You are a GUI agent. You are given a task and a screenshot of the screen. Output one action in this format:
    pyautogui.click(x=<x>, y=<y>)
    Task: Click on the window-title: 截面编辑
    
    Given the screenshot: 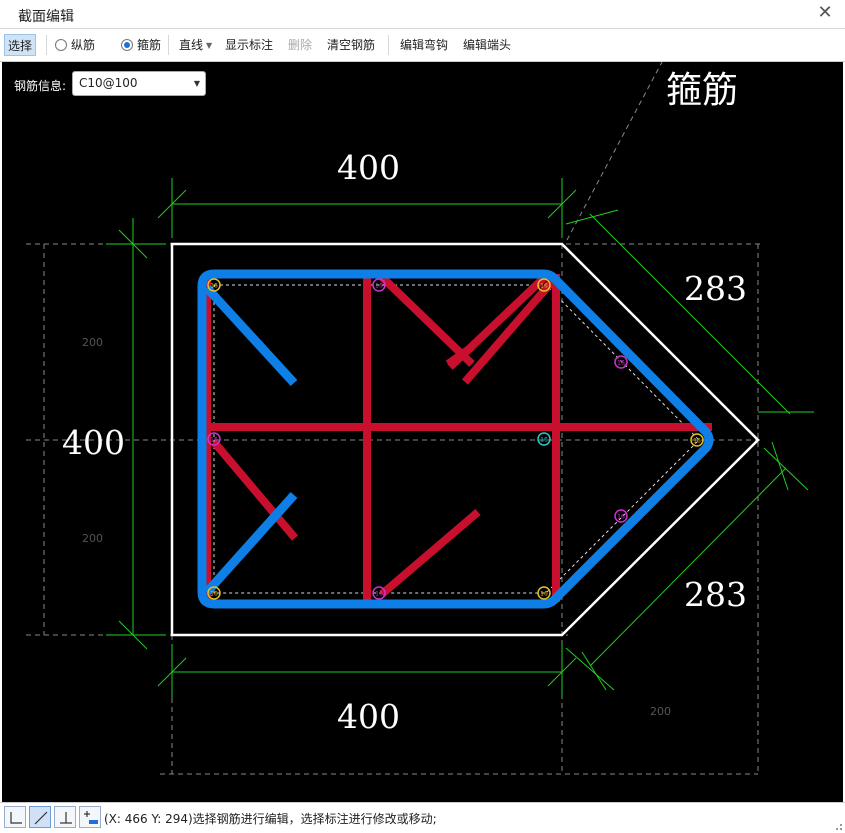 What is the action you would take?
    pyautogui.click(x=46, y=17)
    